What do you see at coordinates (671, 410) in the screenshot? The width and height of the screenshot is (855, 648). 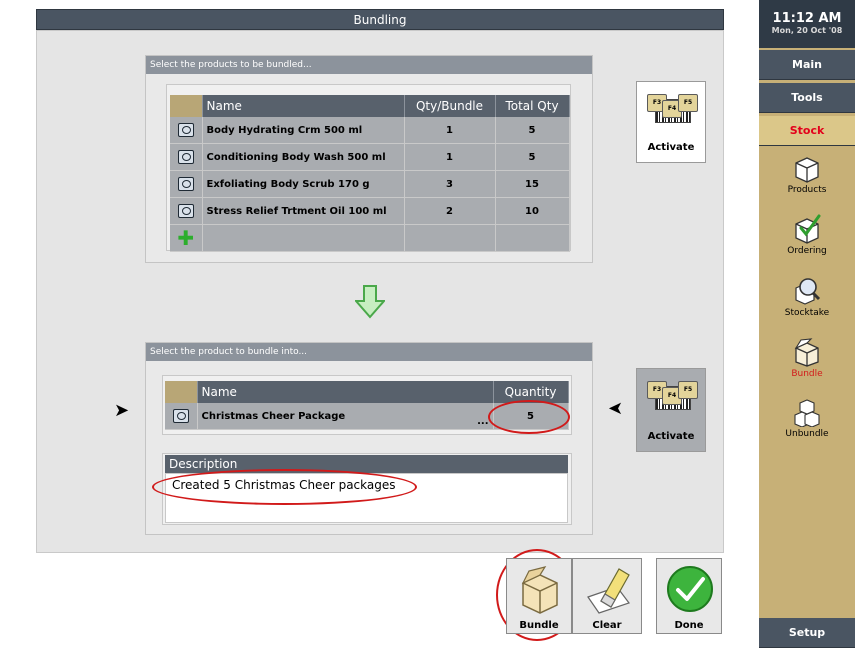 I see `activate-scanner-button-bottom: F3 F4 F5 Activate` at bounding box center [671, 410].